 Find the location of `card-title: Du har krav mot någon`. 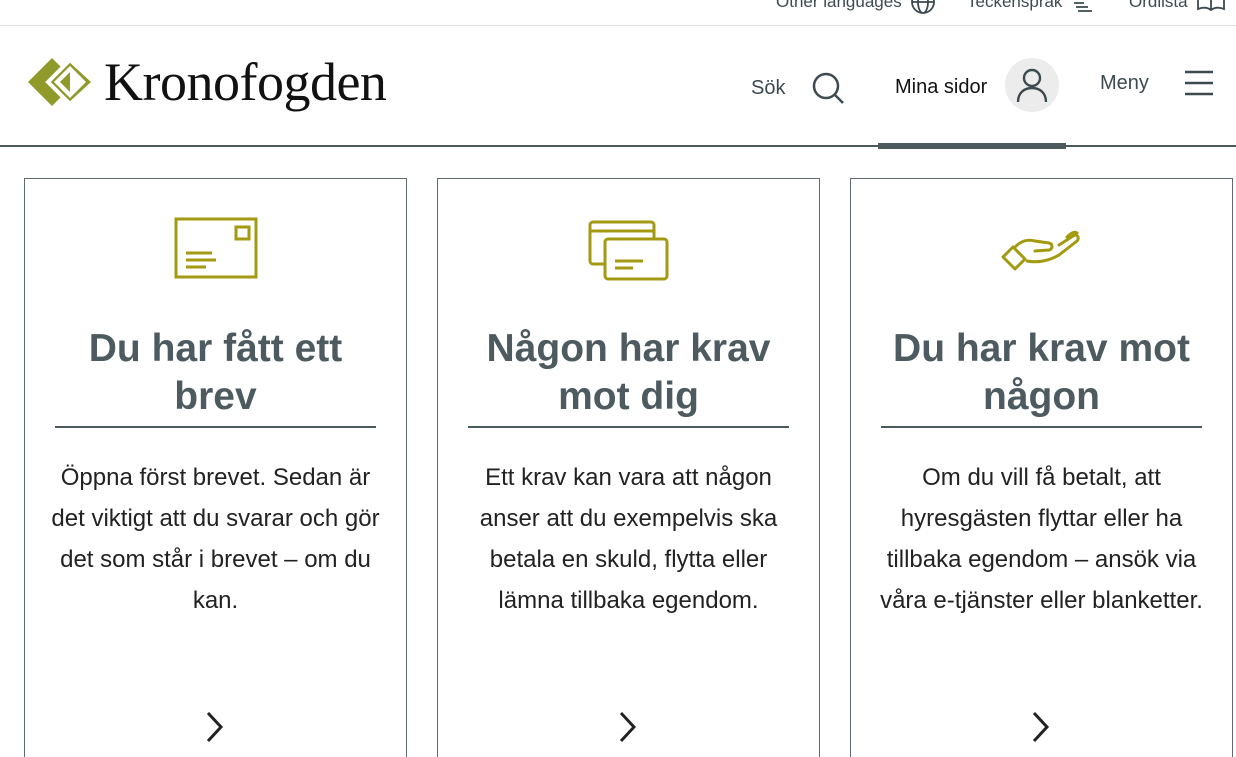

card-title: Du har krav mot någon is located at coordinates (1041, 376).